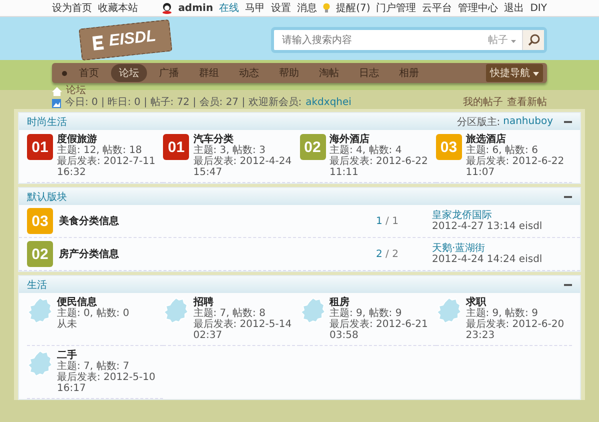  I want to click on online-status-link: 在线, so click(229, 8).